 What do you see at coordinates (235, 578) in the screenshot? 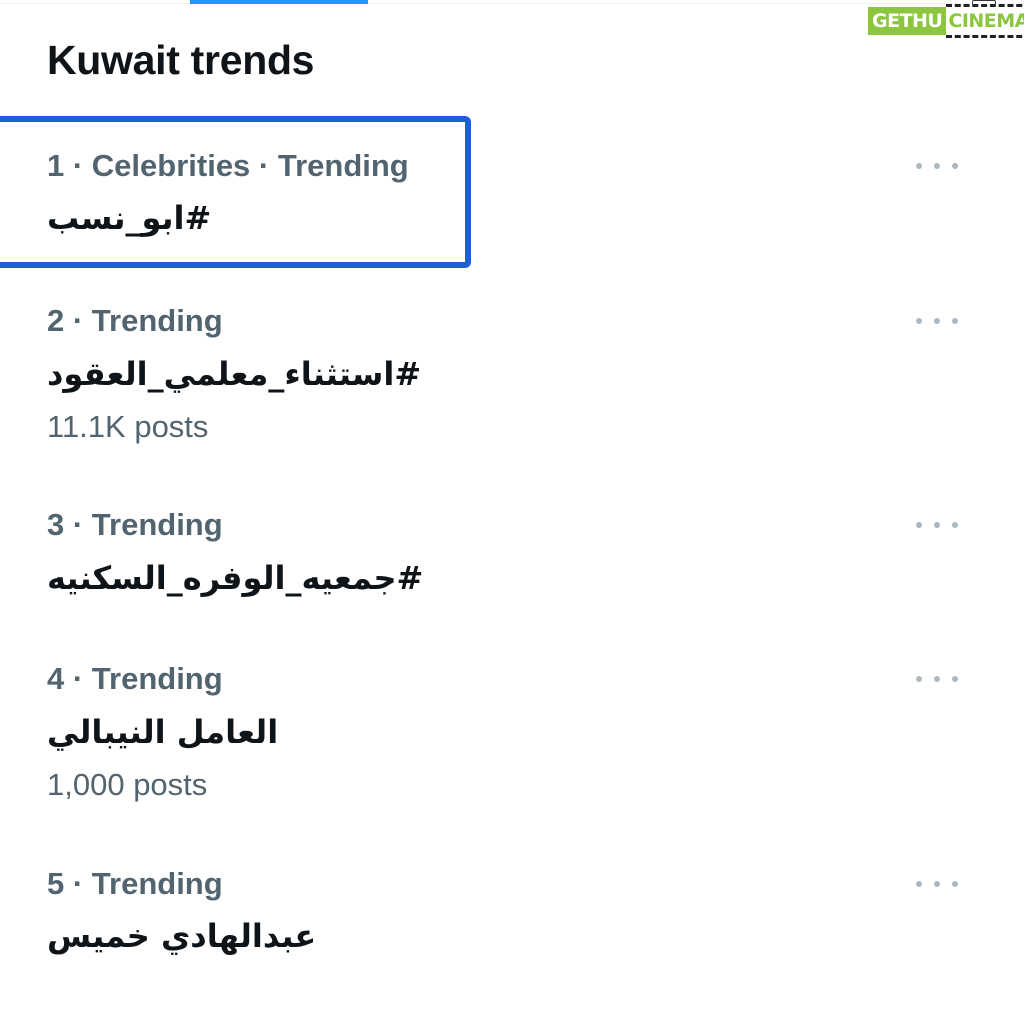
I see `trend-name: #جمعيه_الوفره_السكنيه` at bounding box center [235, 578].